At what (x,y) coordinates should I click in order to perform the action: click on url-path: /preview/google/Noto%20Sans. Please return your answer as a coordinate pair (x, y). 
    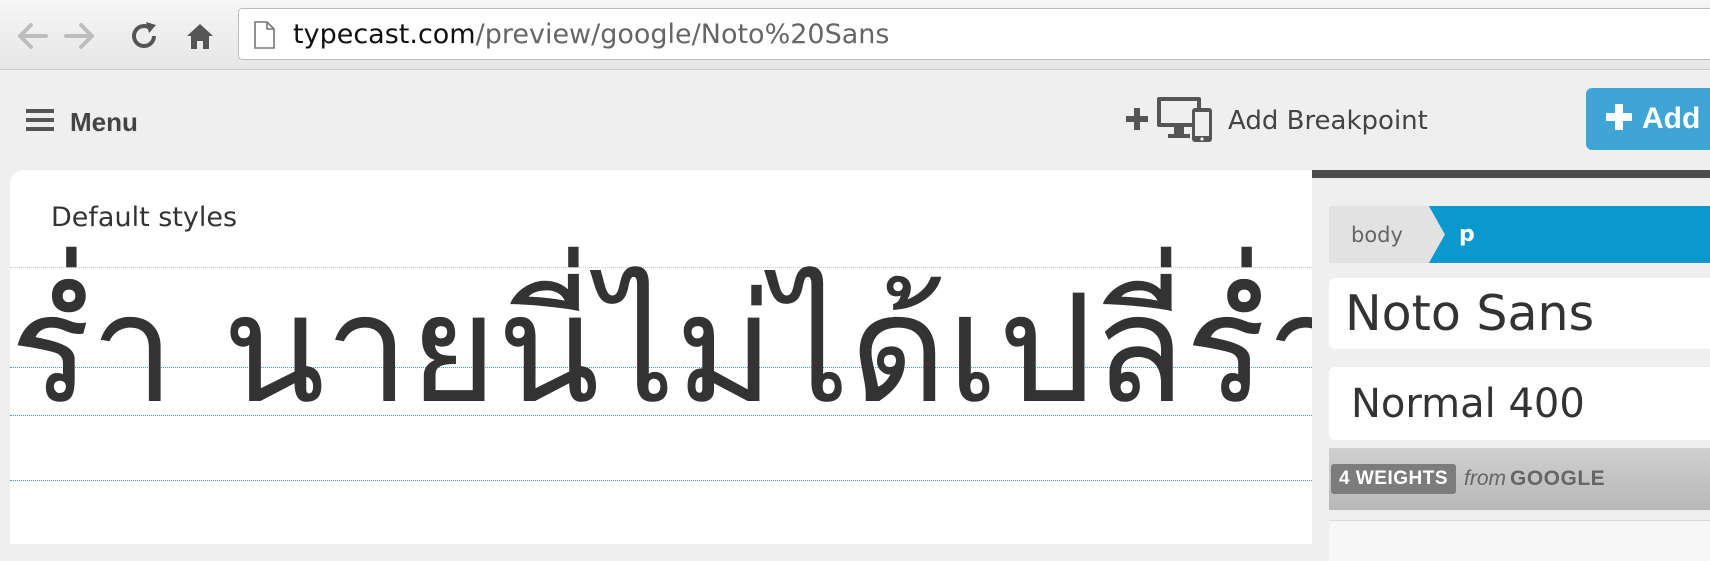
    Looking at the image, I should click on (682, 34).